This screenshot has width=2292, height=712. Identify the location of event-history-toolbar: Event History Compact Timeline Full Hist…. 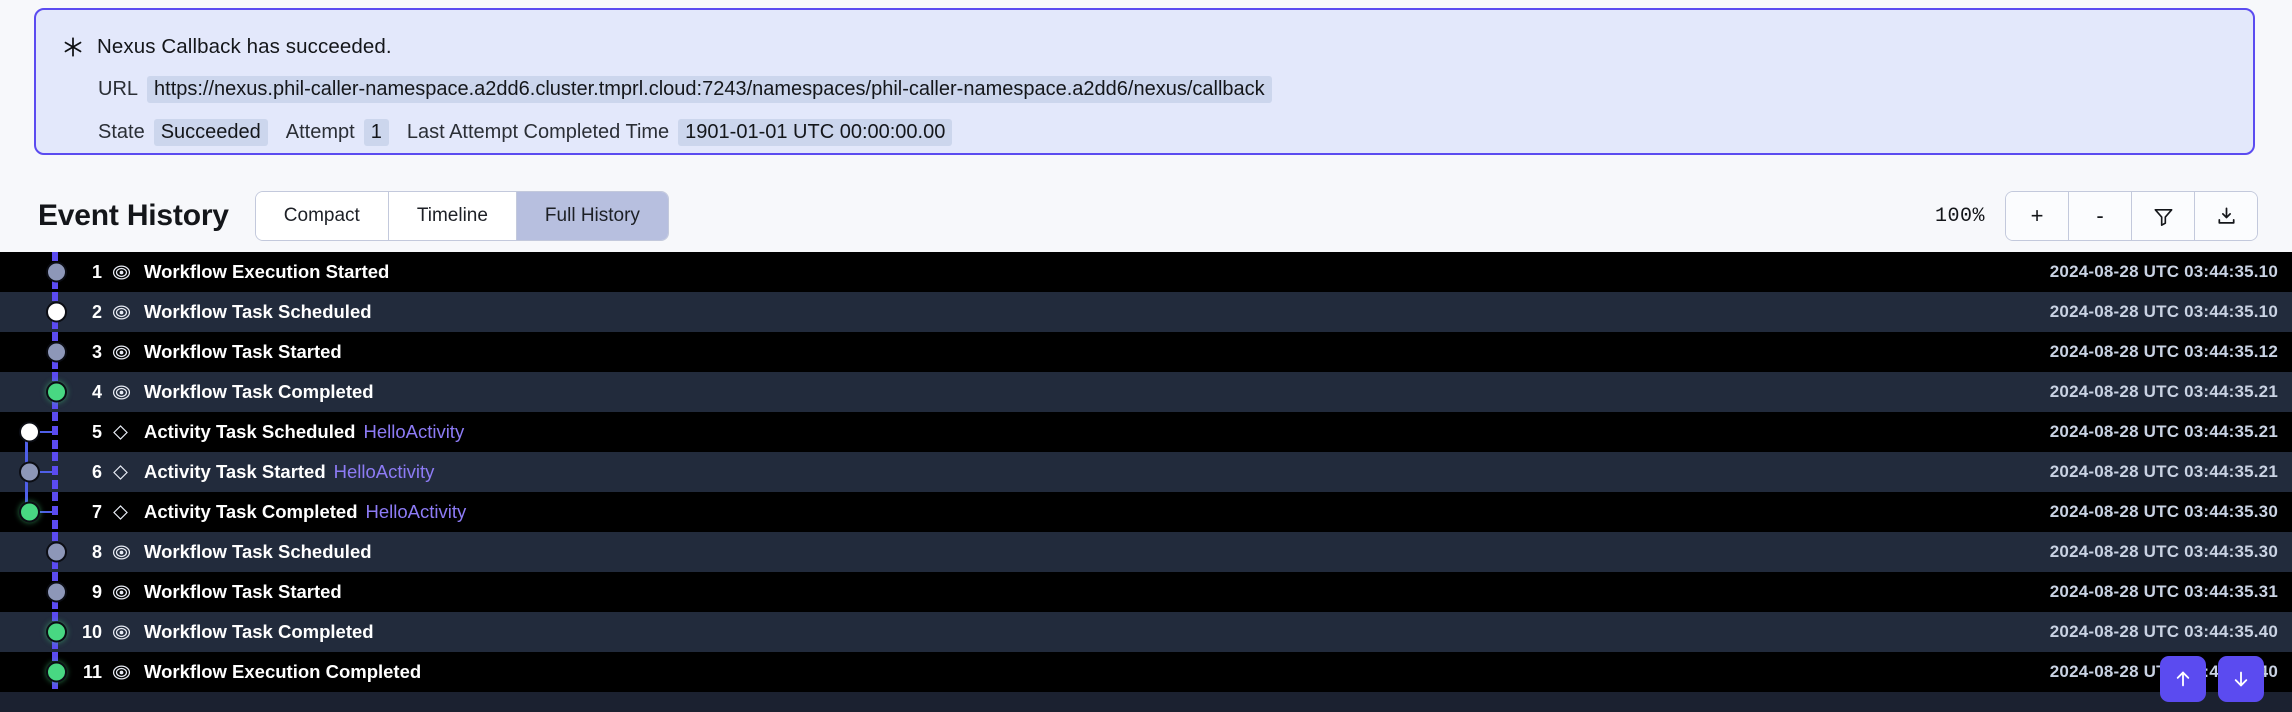
(1146, 216).